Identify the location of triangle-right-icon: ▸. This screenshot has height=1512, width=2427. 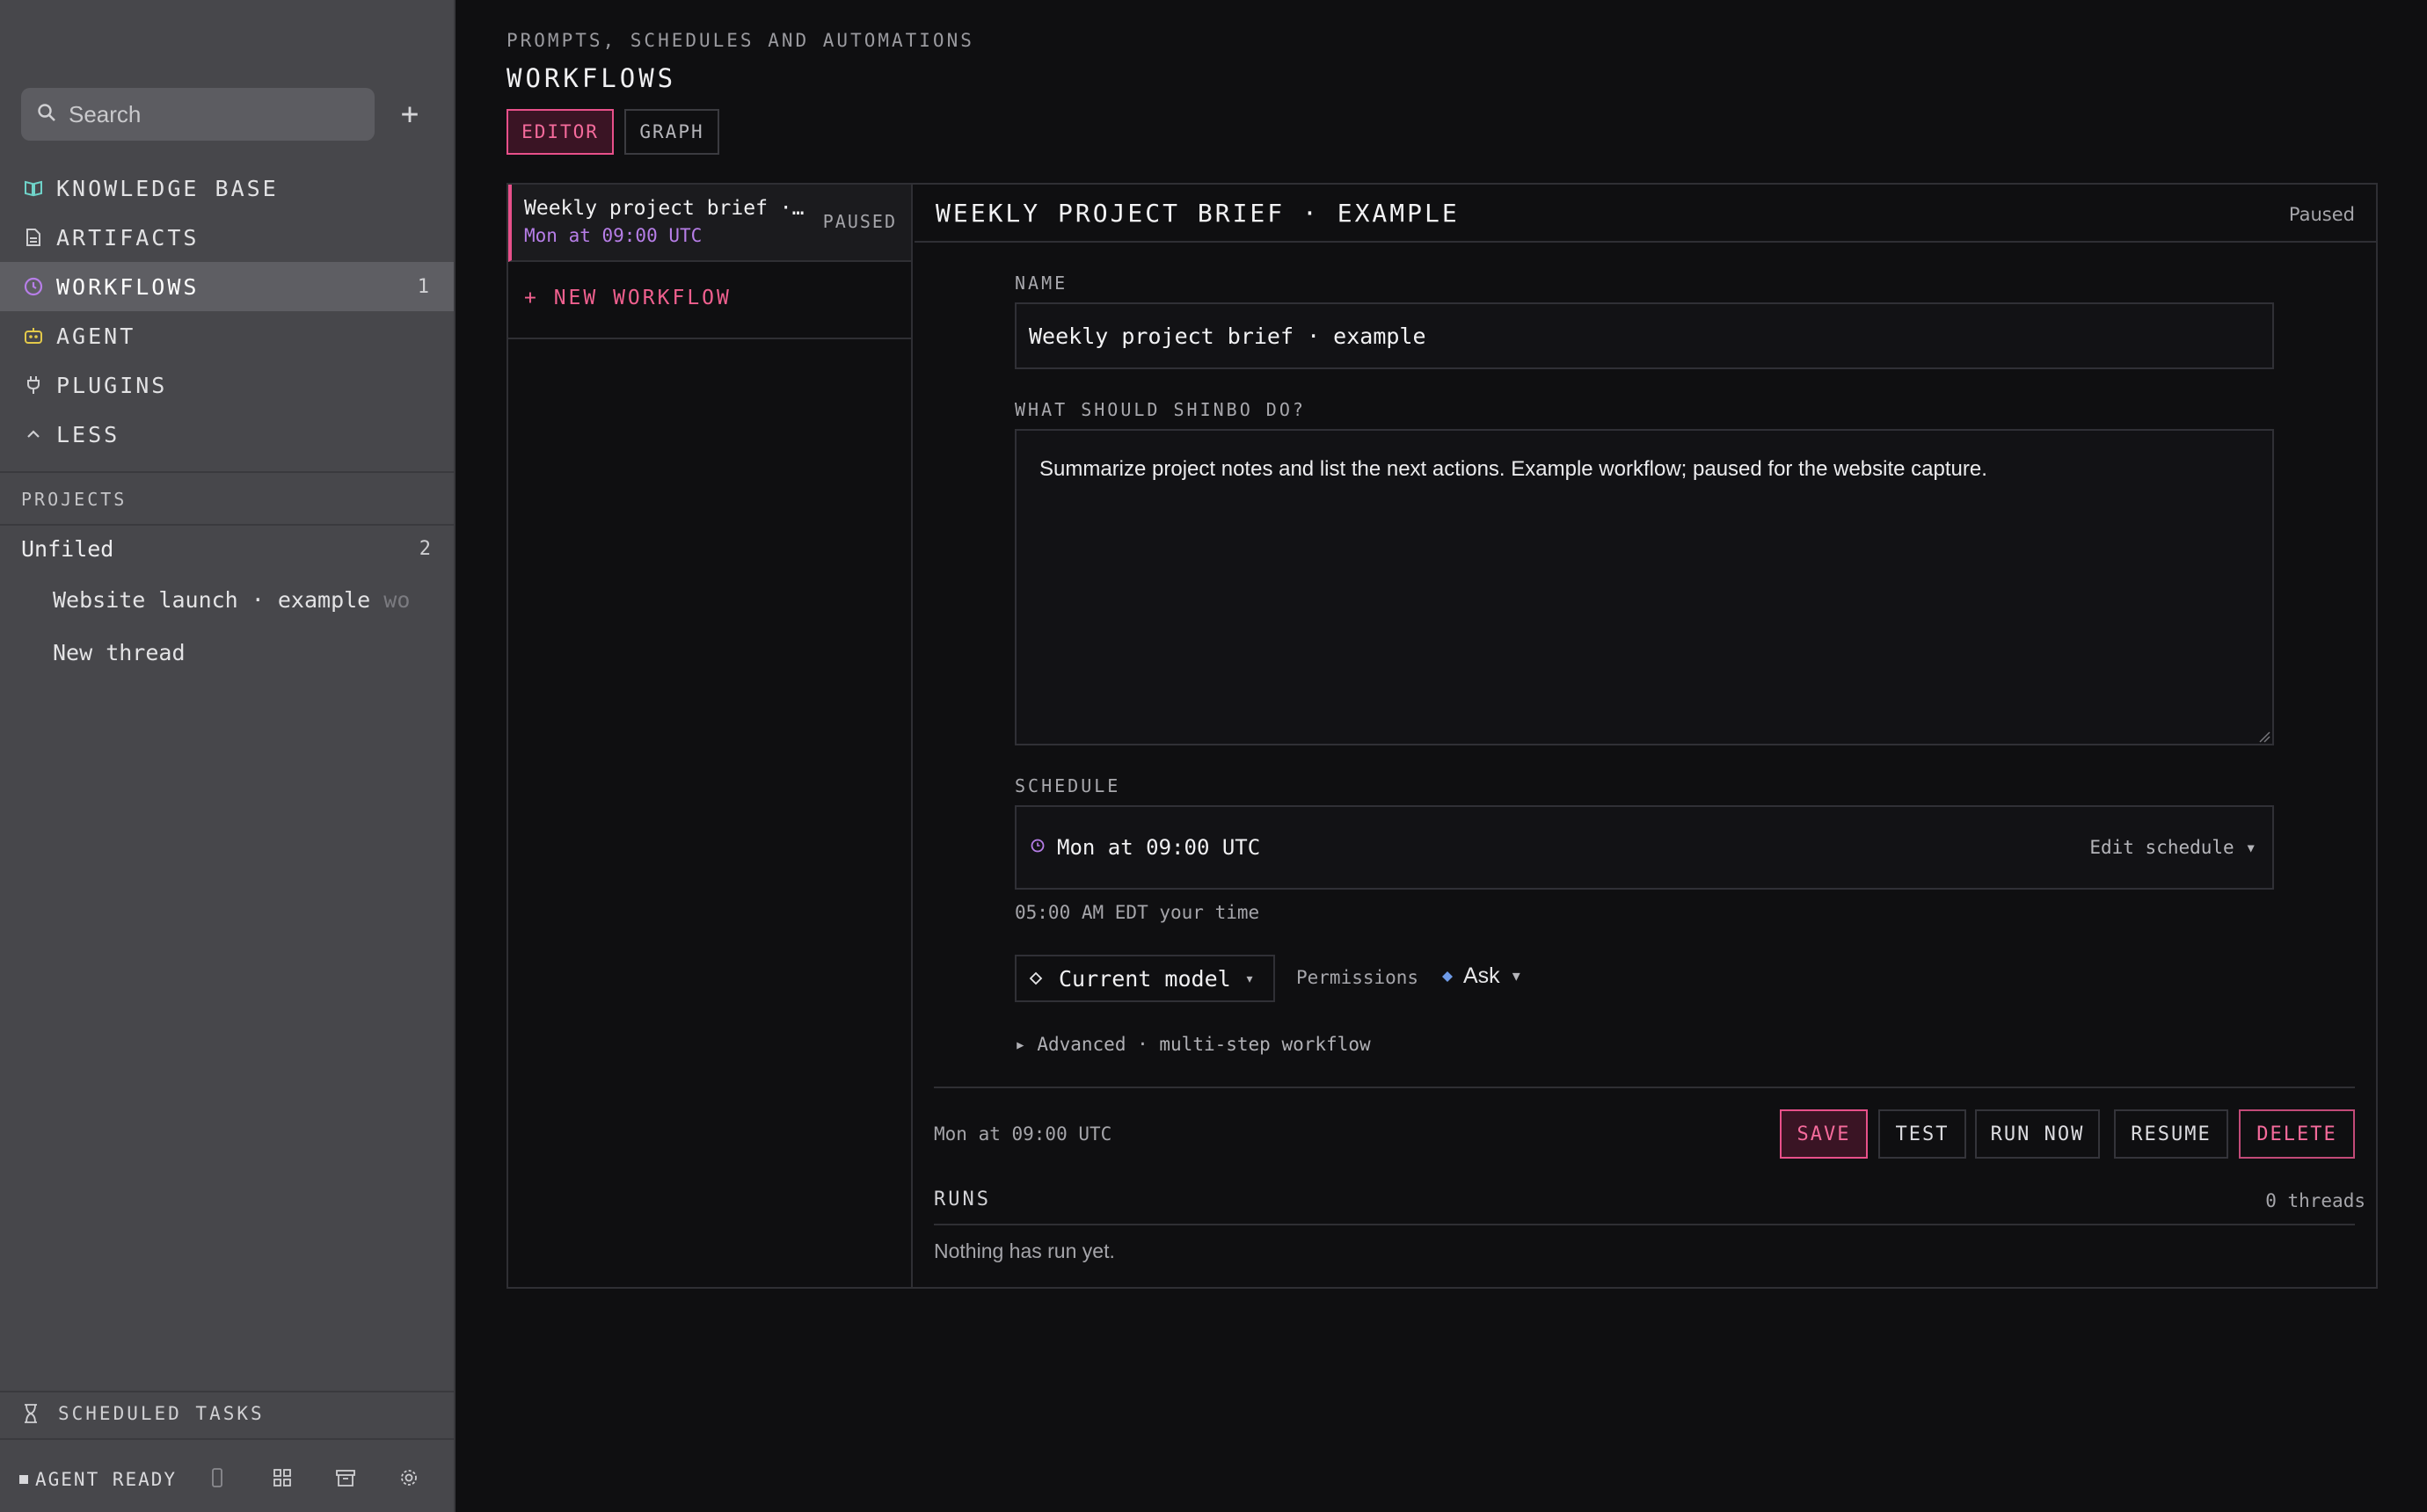
(1020, 1044).